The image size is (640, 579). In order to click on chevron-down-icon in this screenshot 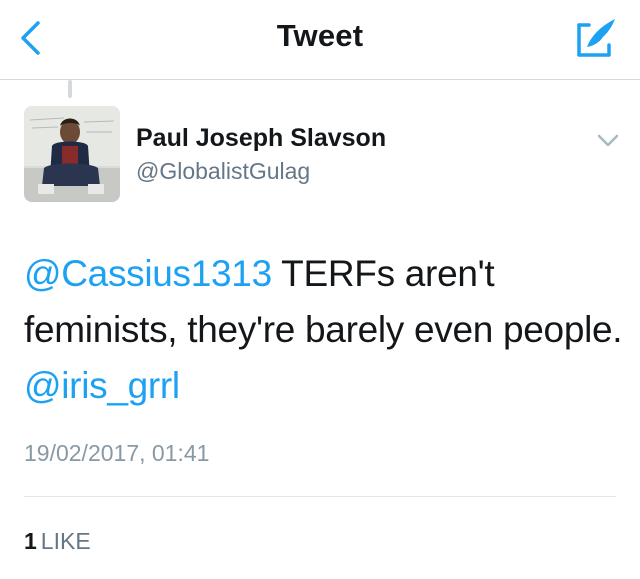, I will do `click(608, 140)`.